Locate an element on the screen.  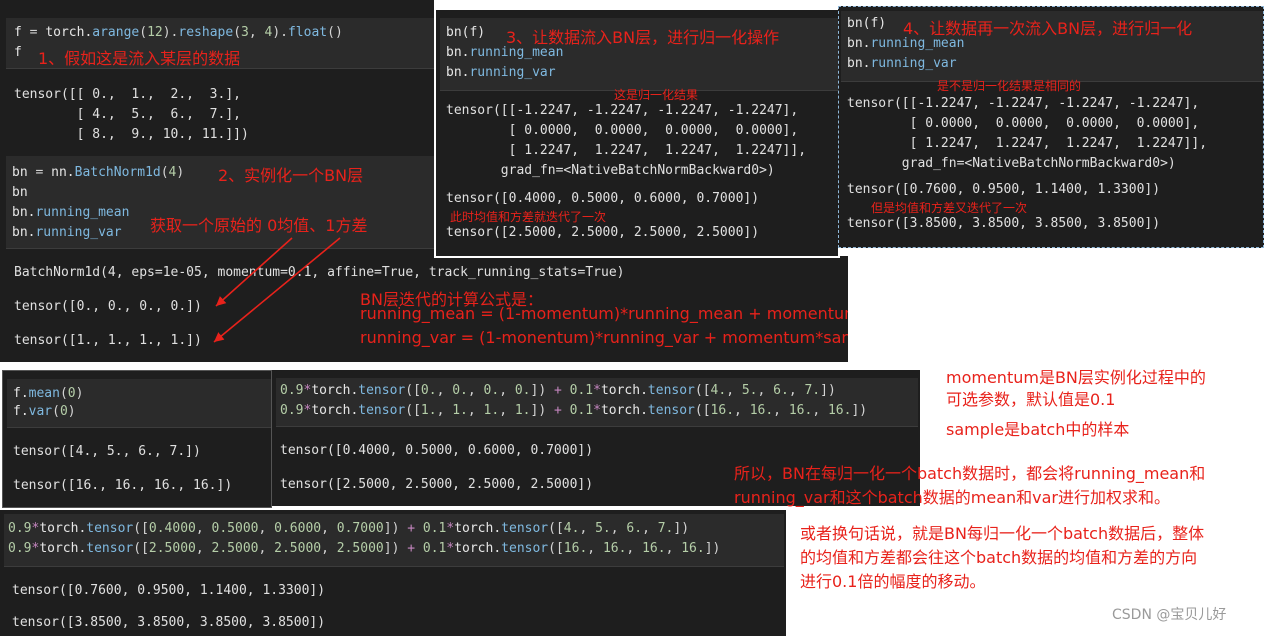
note-sample: sample是batch中的样本 is located at coordinates (1038, 429).